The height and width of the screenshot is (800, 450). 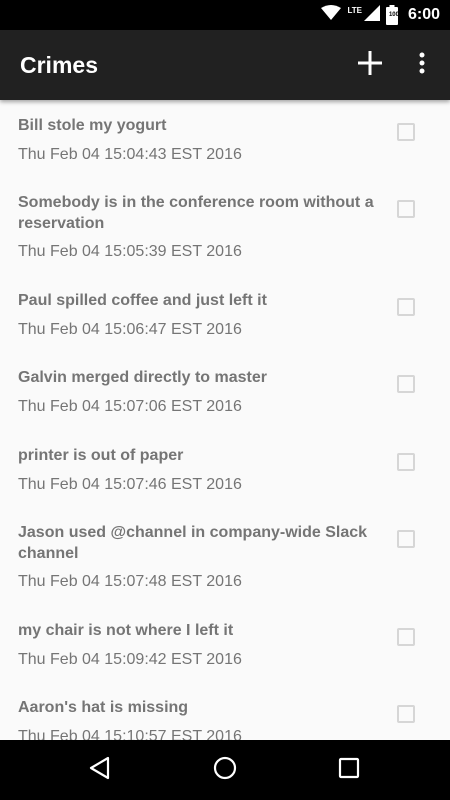 I want to click on clock: 6:00, so click(x=423, y=14).